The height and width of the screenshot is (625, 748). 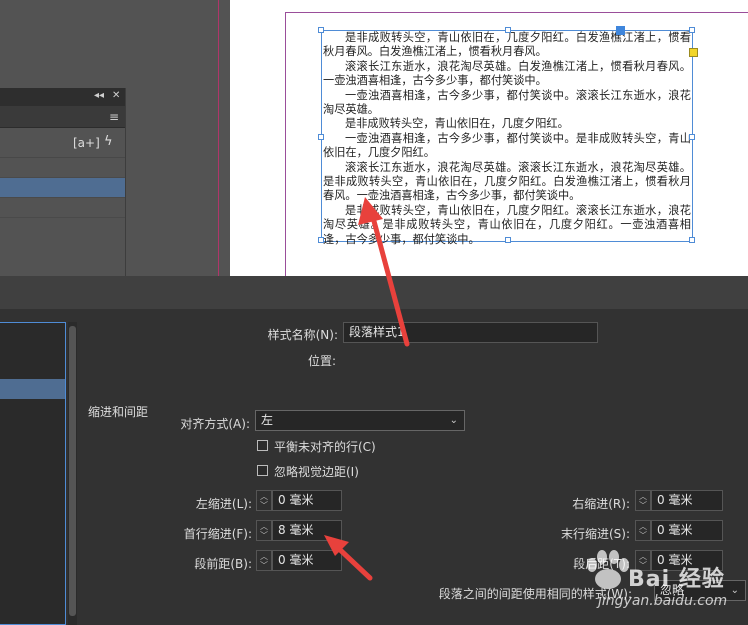 I want to click on resize-handle-top-left, so click(x=321, y=30).